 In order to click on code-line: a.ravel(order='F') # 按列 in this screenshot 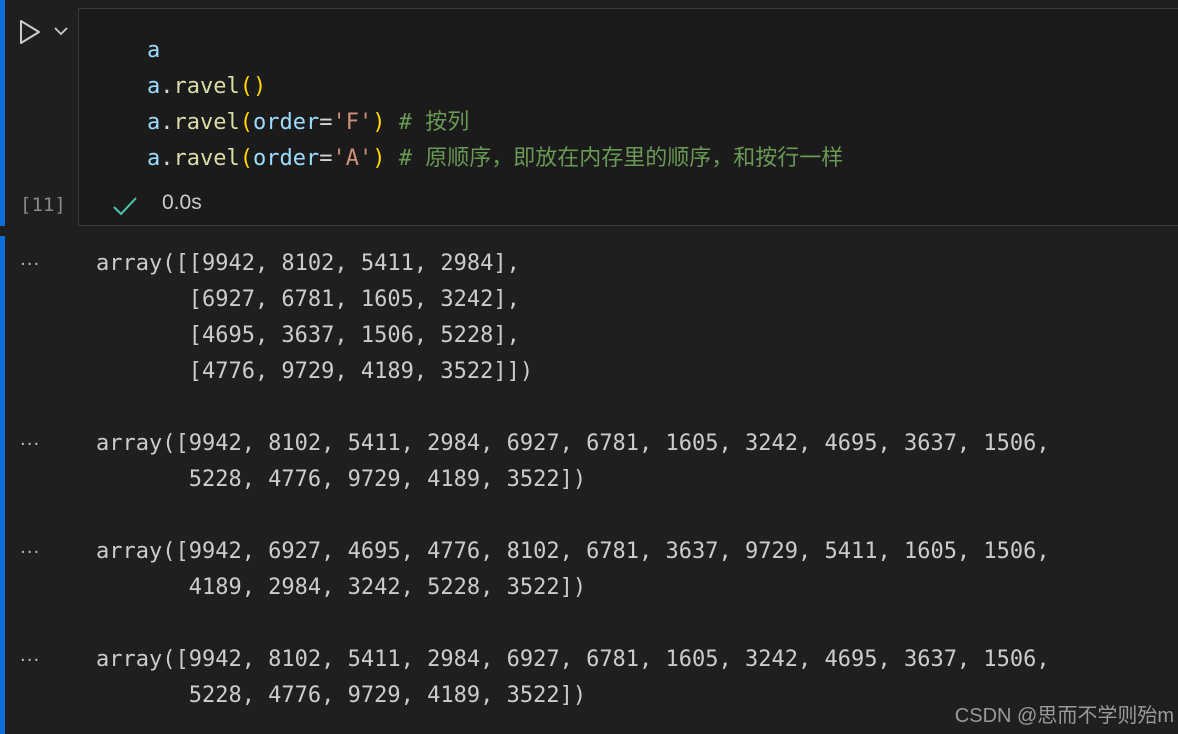, I will do `click(308, 123)`.